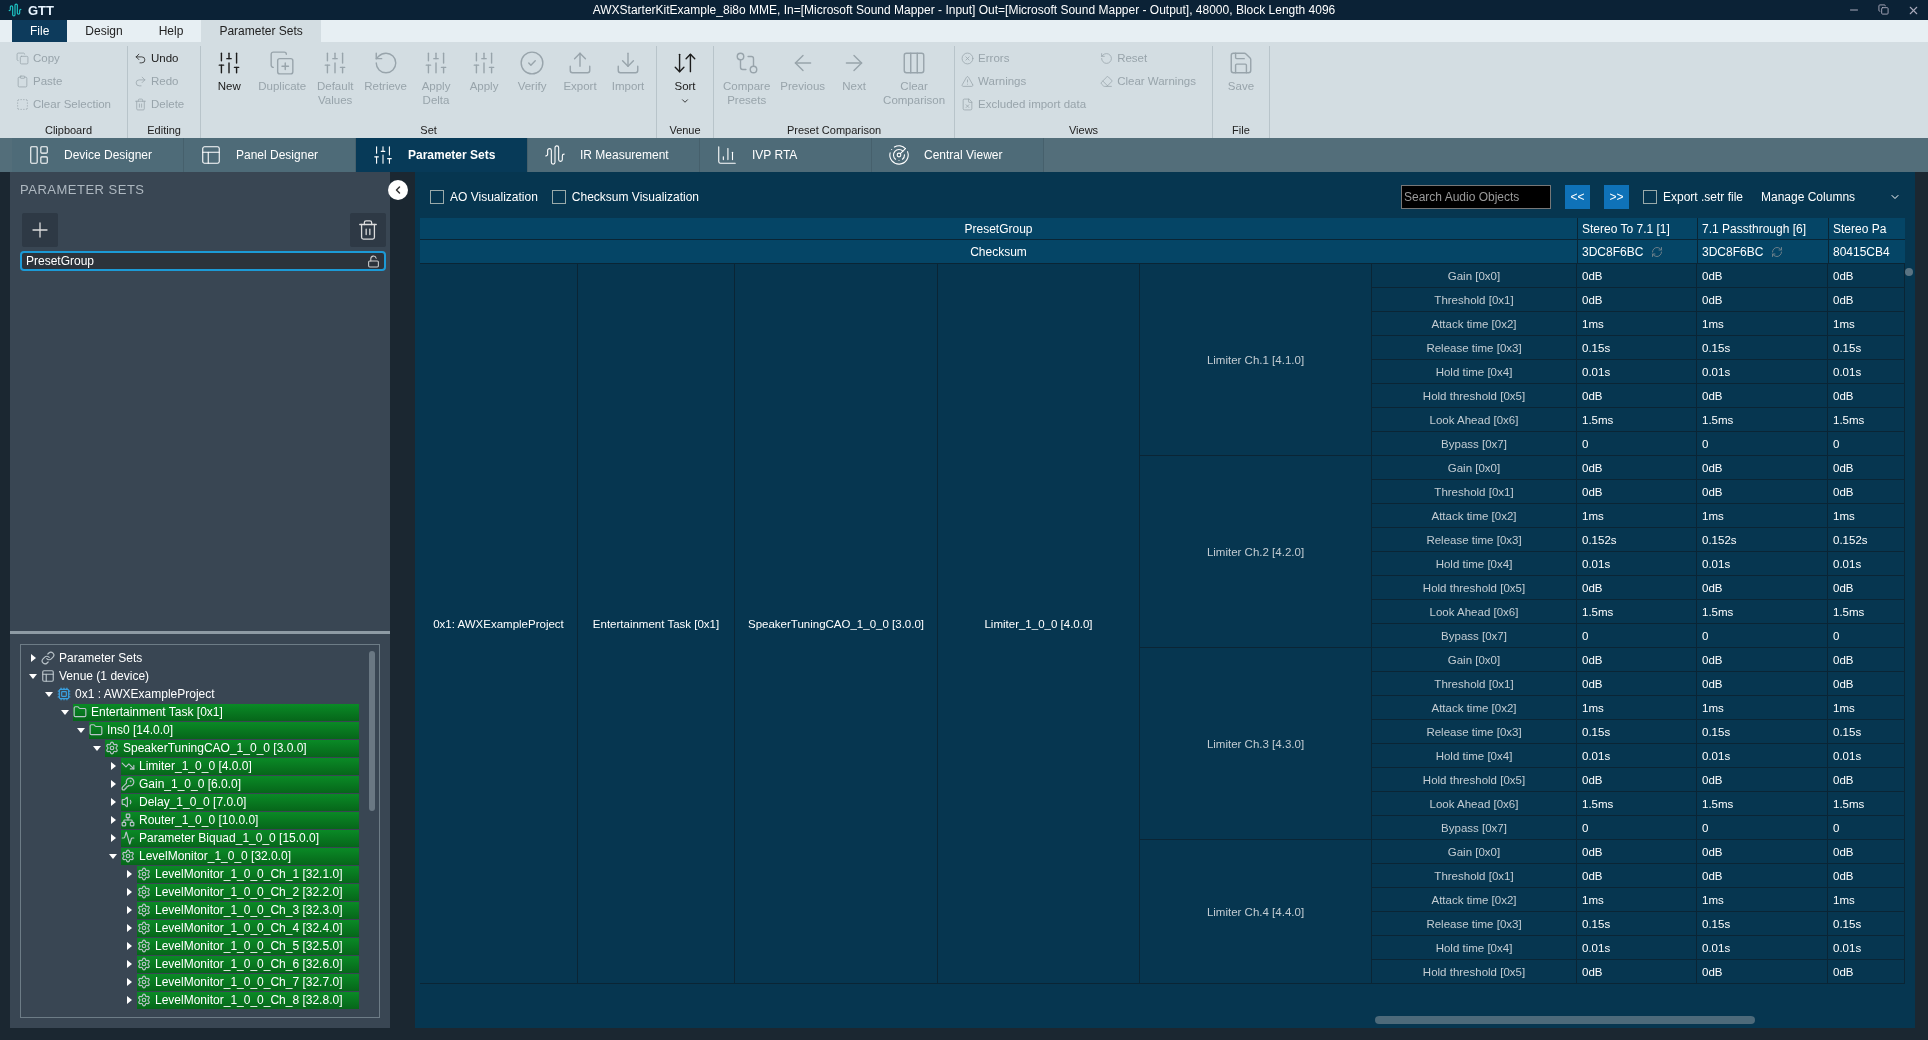 The width and height of the screenshot is (1928, 1040). I want to click on table-cell: Gain [0x0], so click(1474, 660).